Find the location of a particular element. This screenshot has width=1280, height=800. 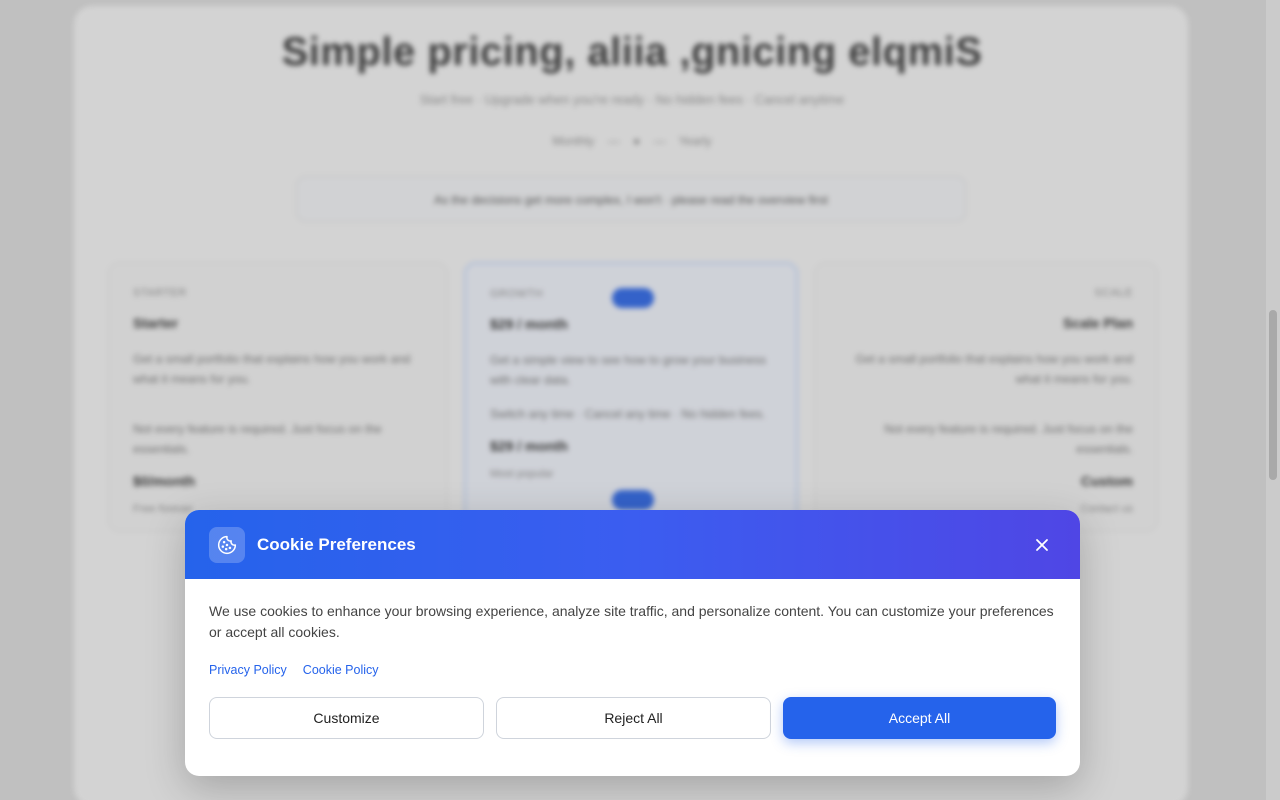

page-scrollbar is located at coordinates (1273, 400).